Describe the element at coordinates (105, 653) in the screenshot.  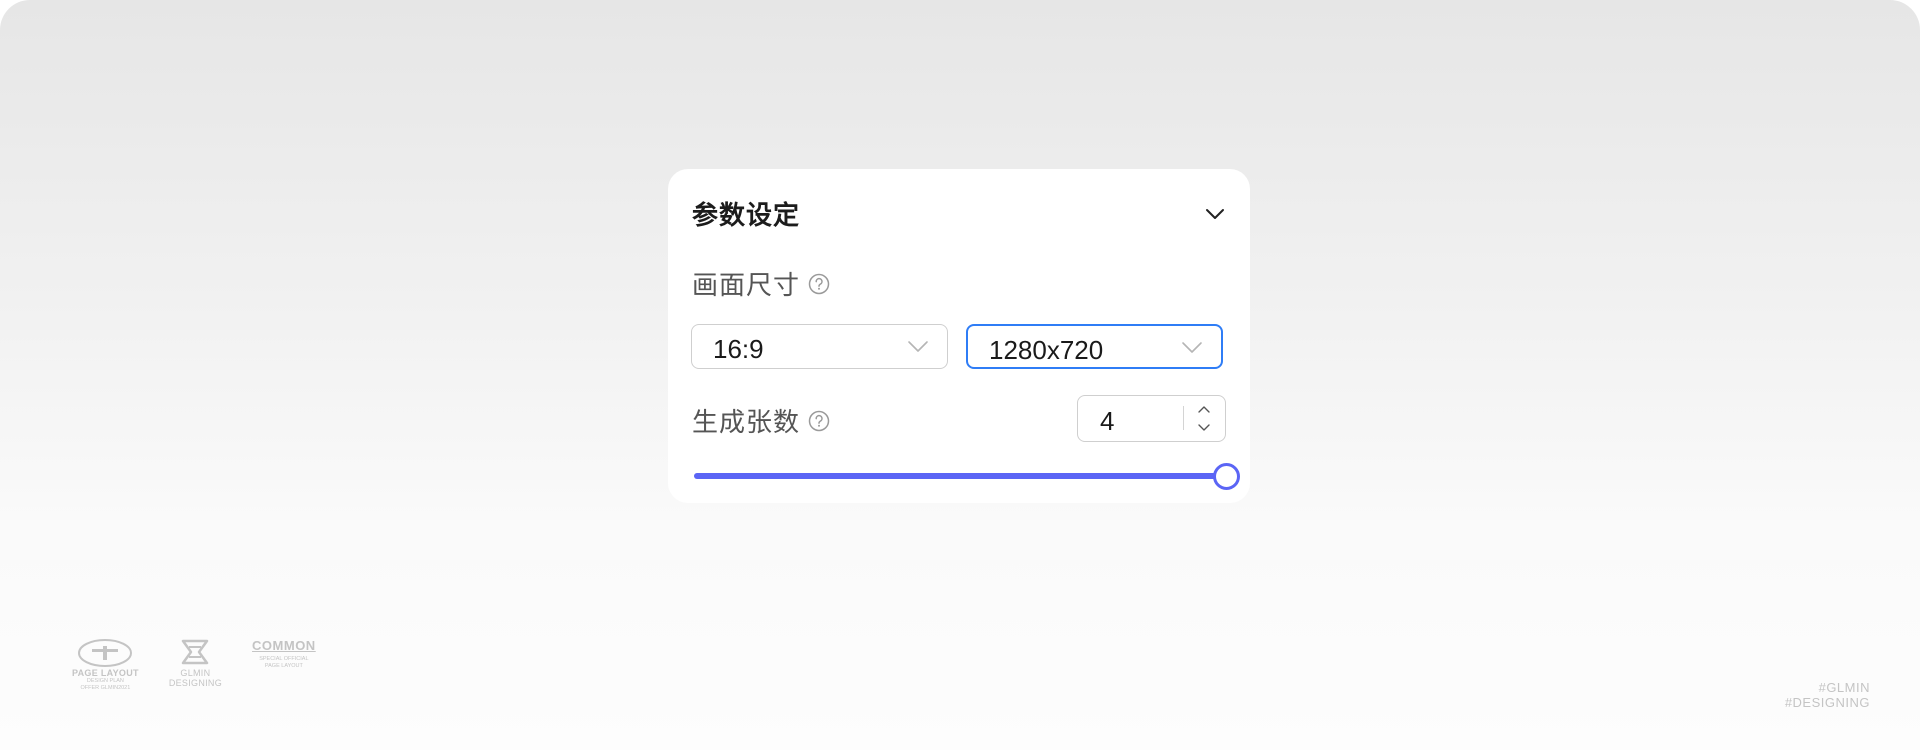
I see `badge-logo-icon` at that location.